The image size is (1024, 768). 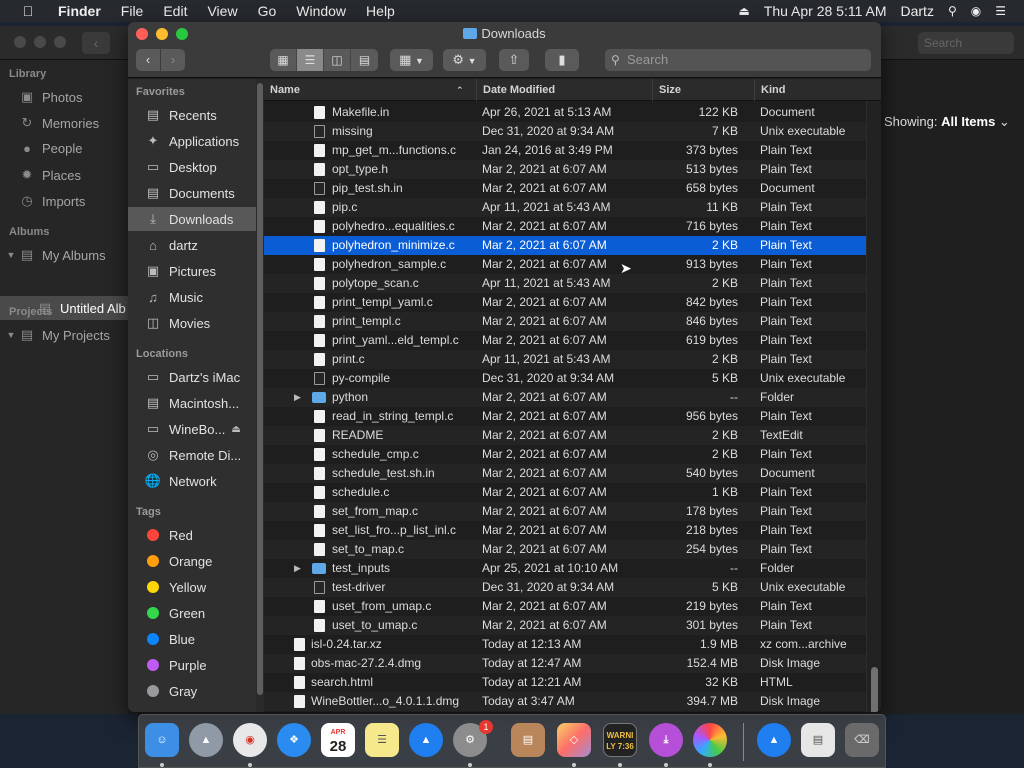 I want to click on sidebar-item-desktop: ▭ Desktop, so click(x=192, y=167).